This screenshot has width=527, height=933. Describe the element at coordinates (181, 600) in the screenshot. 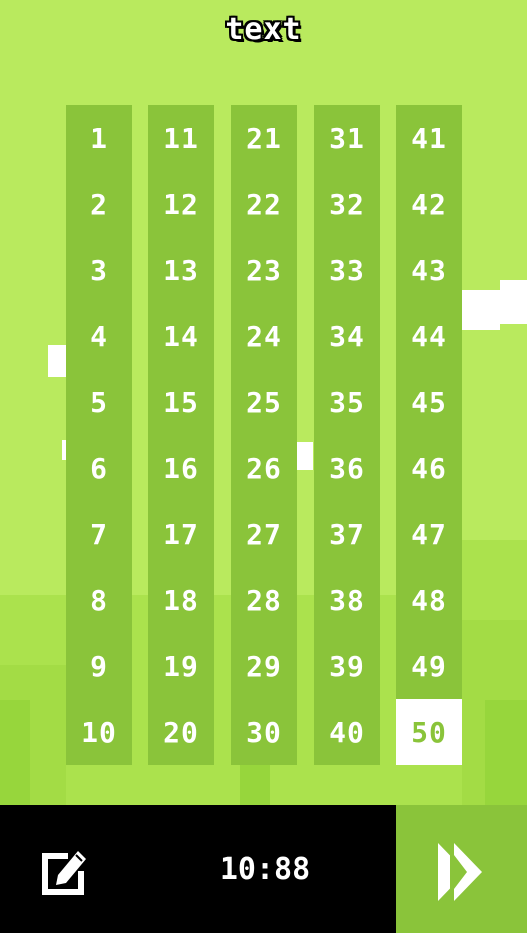

I see `level-button-18: 18` at that location.